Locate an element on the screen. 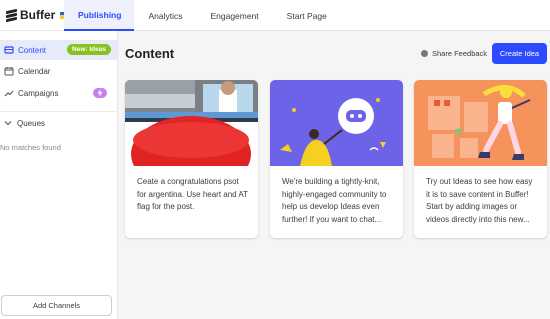  feedback-icon is located at coordinates (424, 53).